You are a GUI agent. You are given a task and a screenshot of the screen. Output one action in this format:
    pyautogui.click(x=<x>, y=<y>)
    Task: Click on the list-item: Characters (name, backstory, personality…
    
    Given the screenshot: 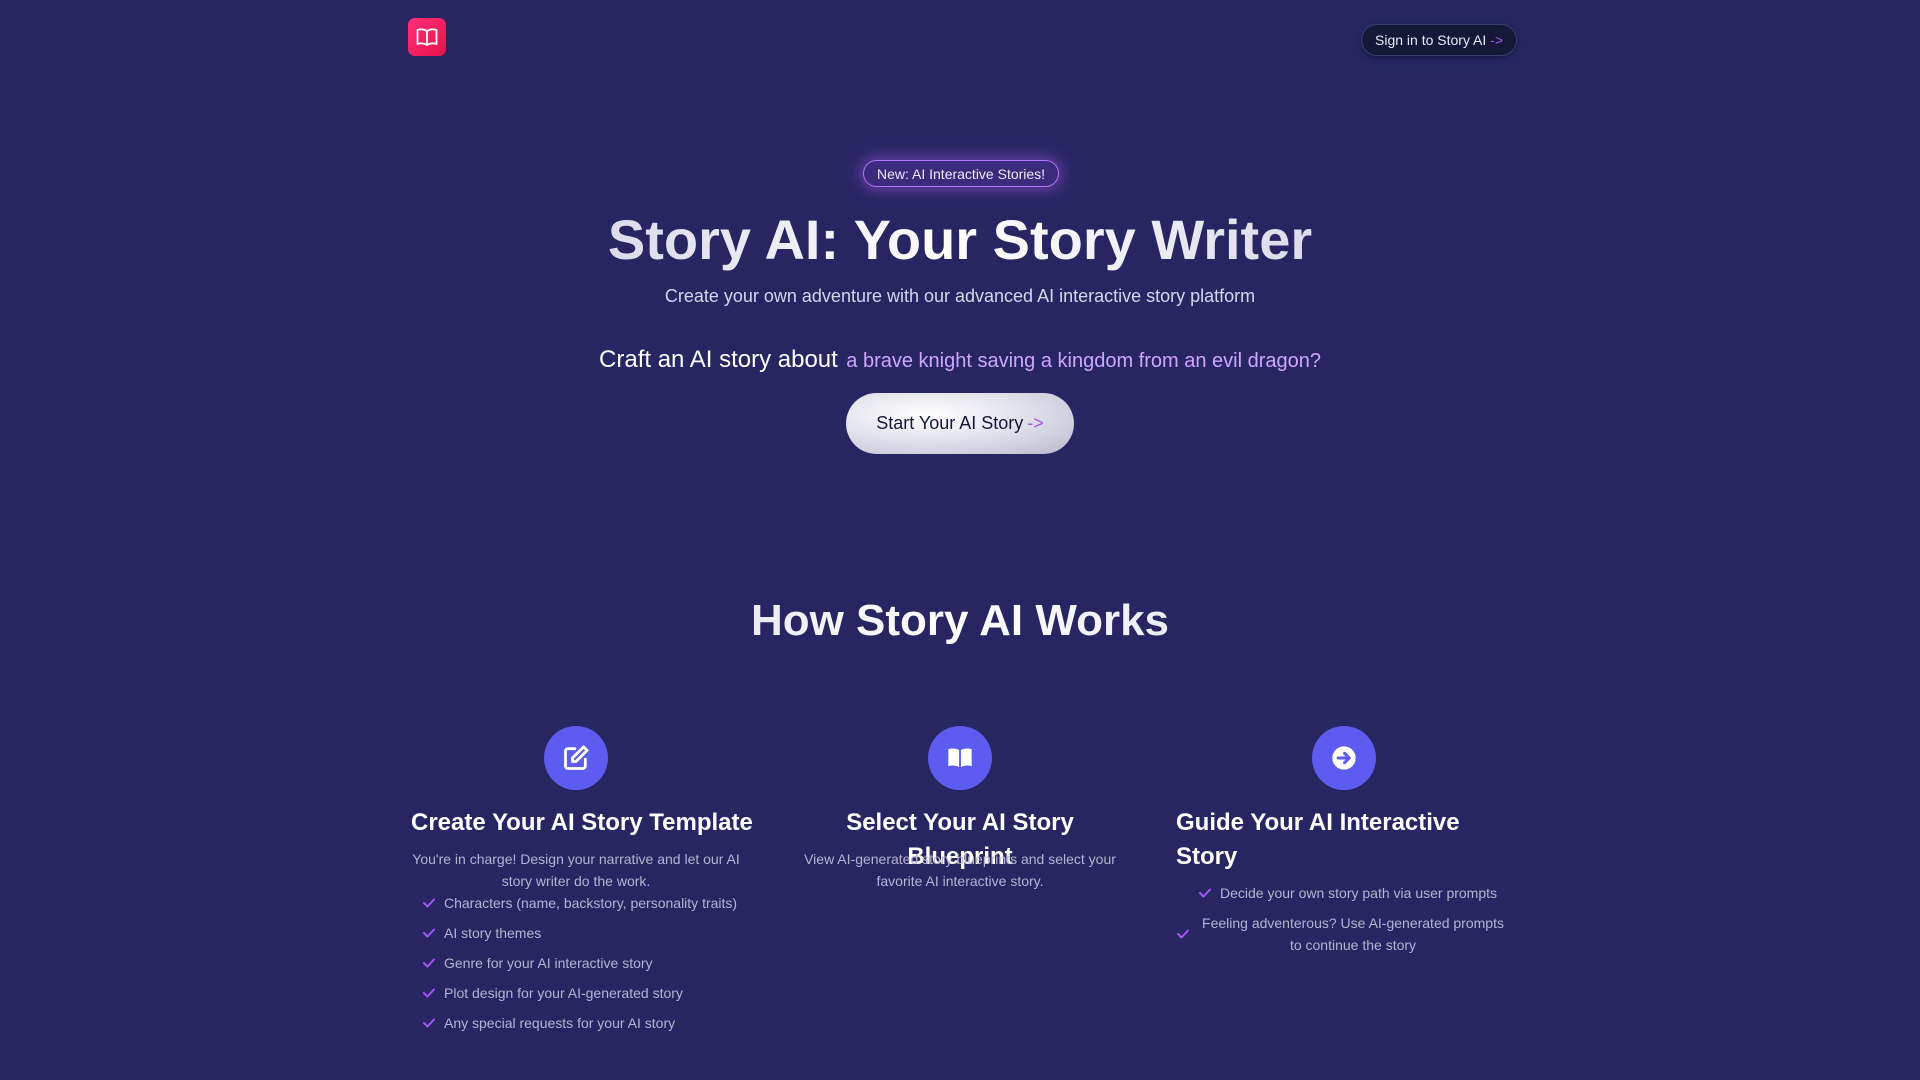 What is the action you would take?
    pyautogui.click(x=579, y=907)
    